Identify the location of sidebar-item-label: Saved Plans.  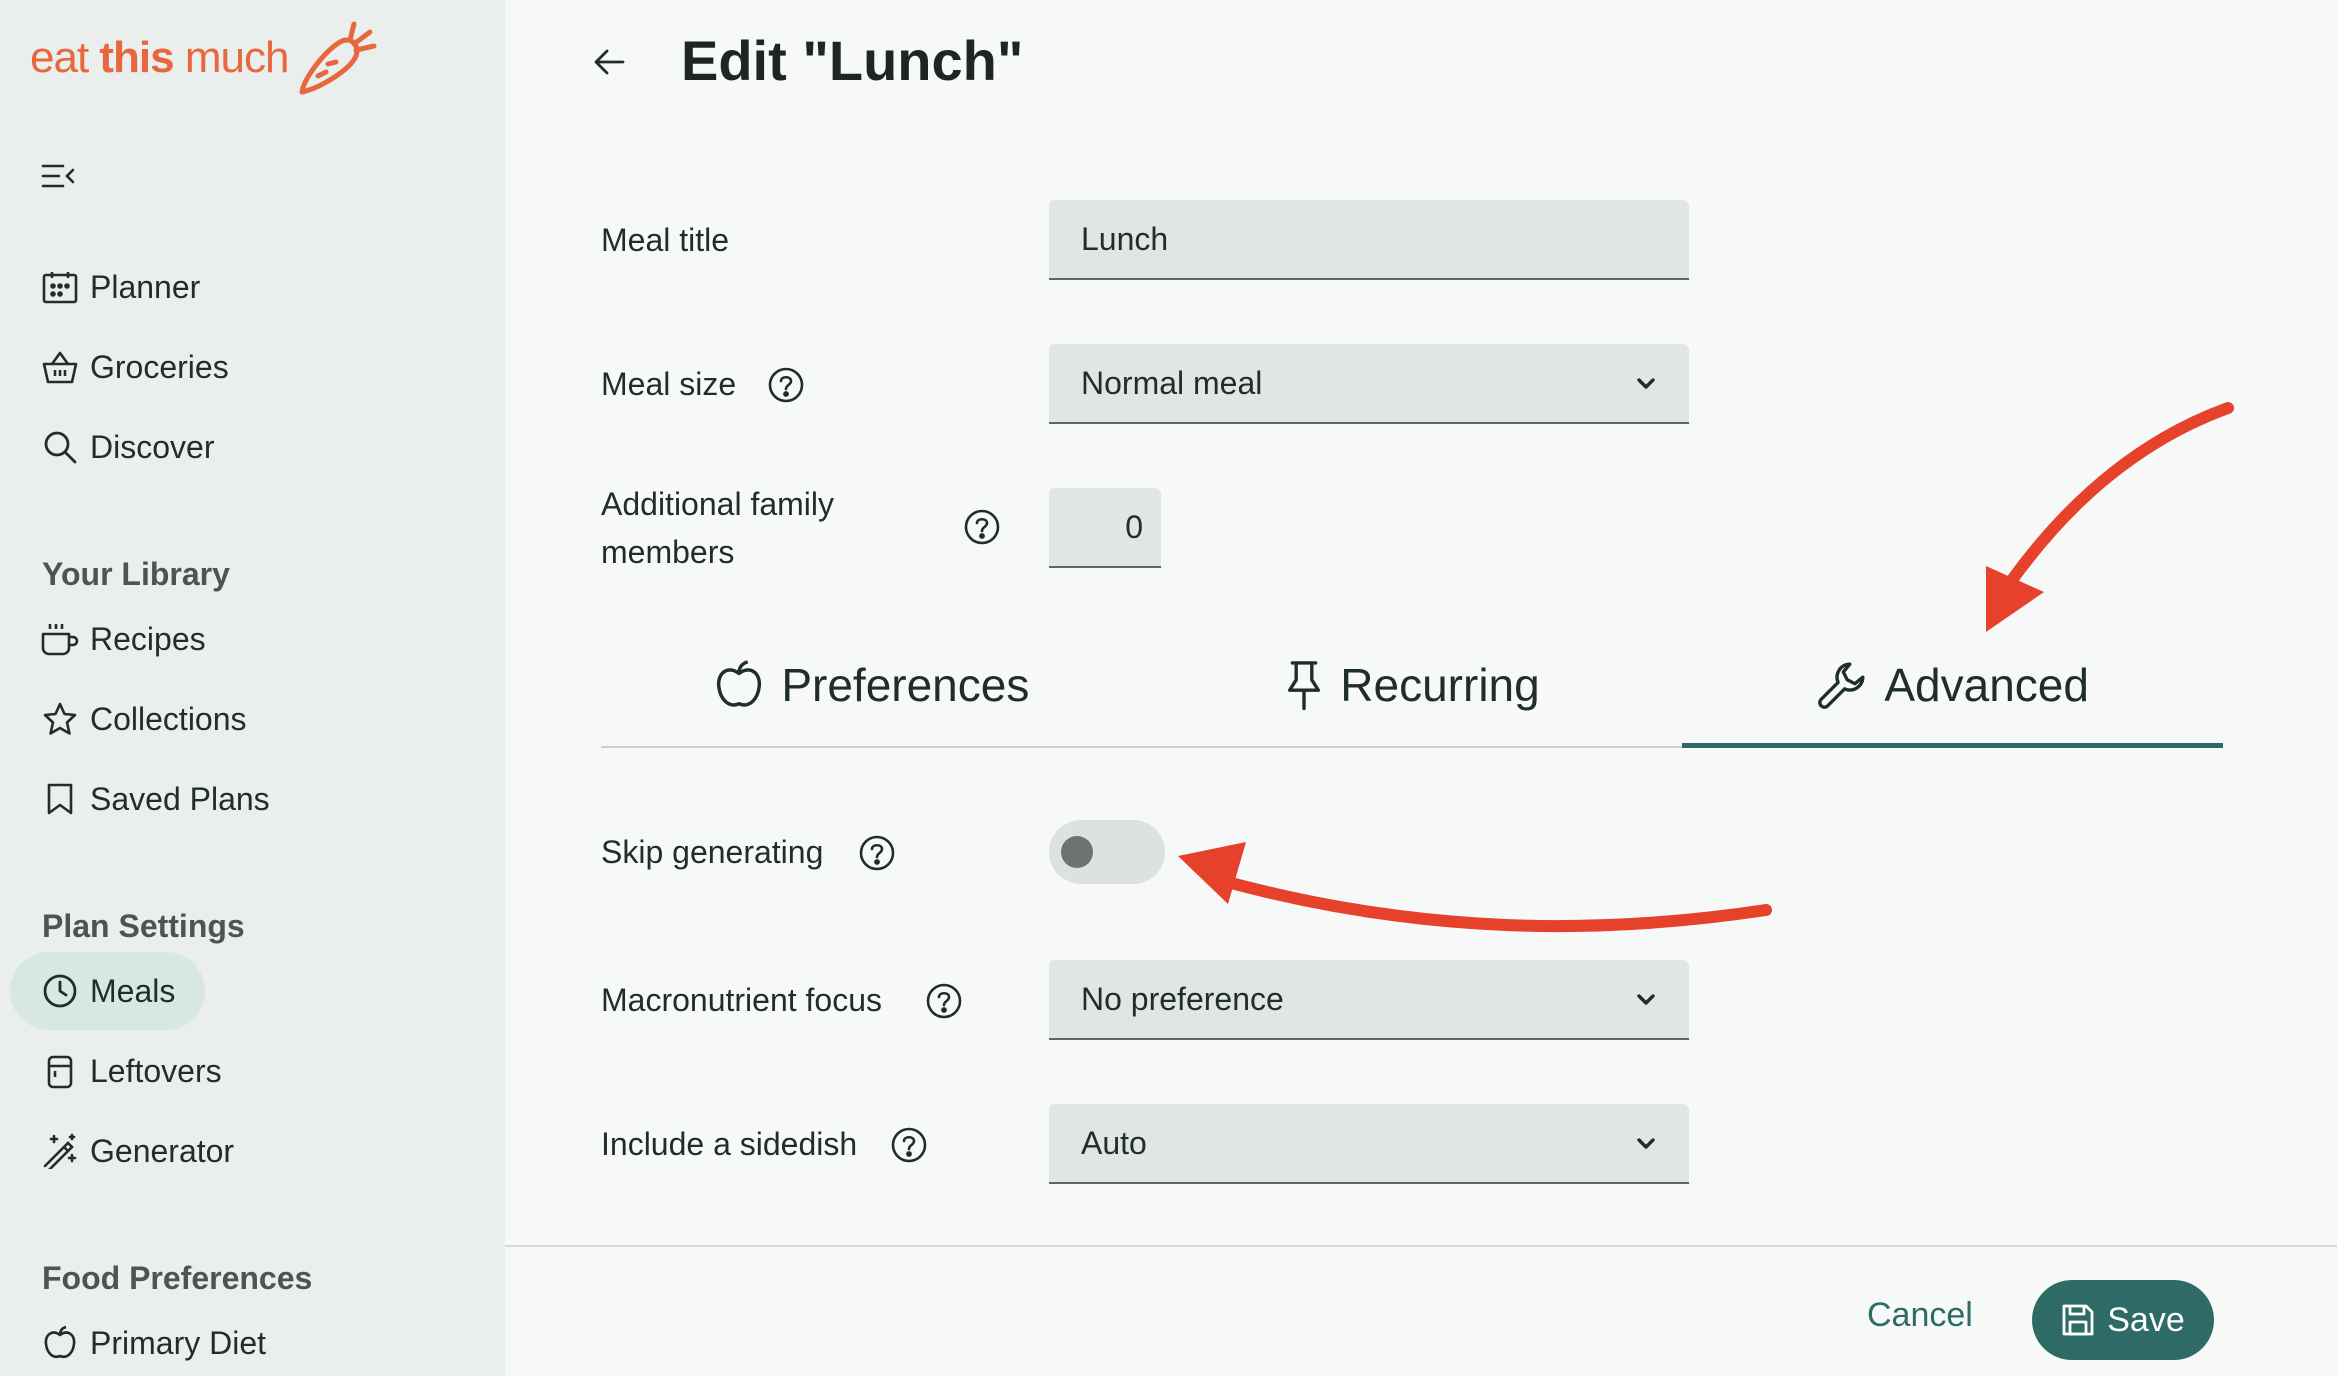
(180, 798).